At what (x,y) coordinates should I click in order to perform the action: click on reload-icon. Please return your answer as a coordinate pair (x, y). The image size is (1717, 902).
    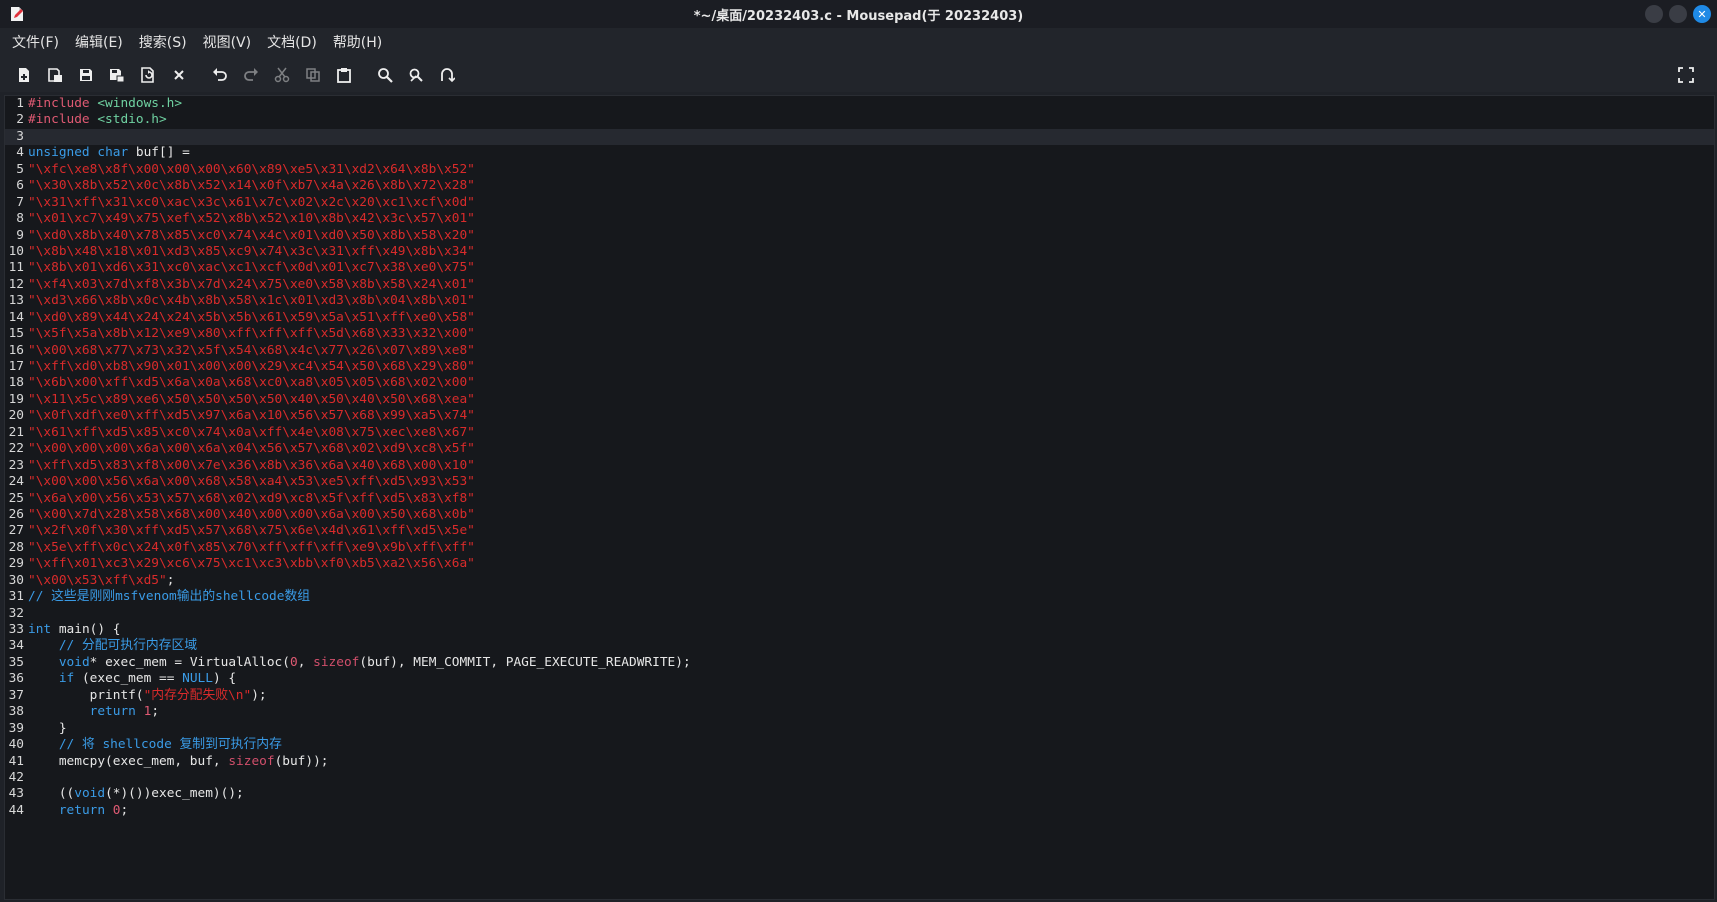
    Looking at the image, I should click on (148, 75).